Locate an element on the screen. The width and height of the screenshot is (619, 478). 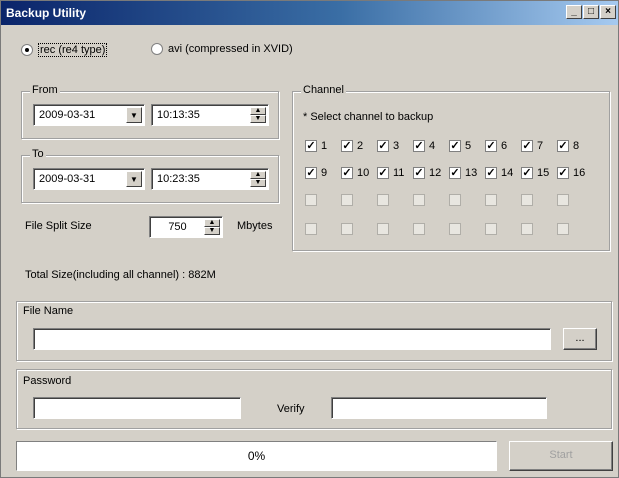
start-button: Start is located at coordinates (561, 456).